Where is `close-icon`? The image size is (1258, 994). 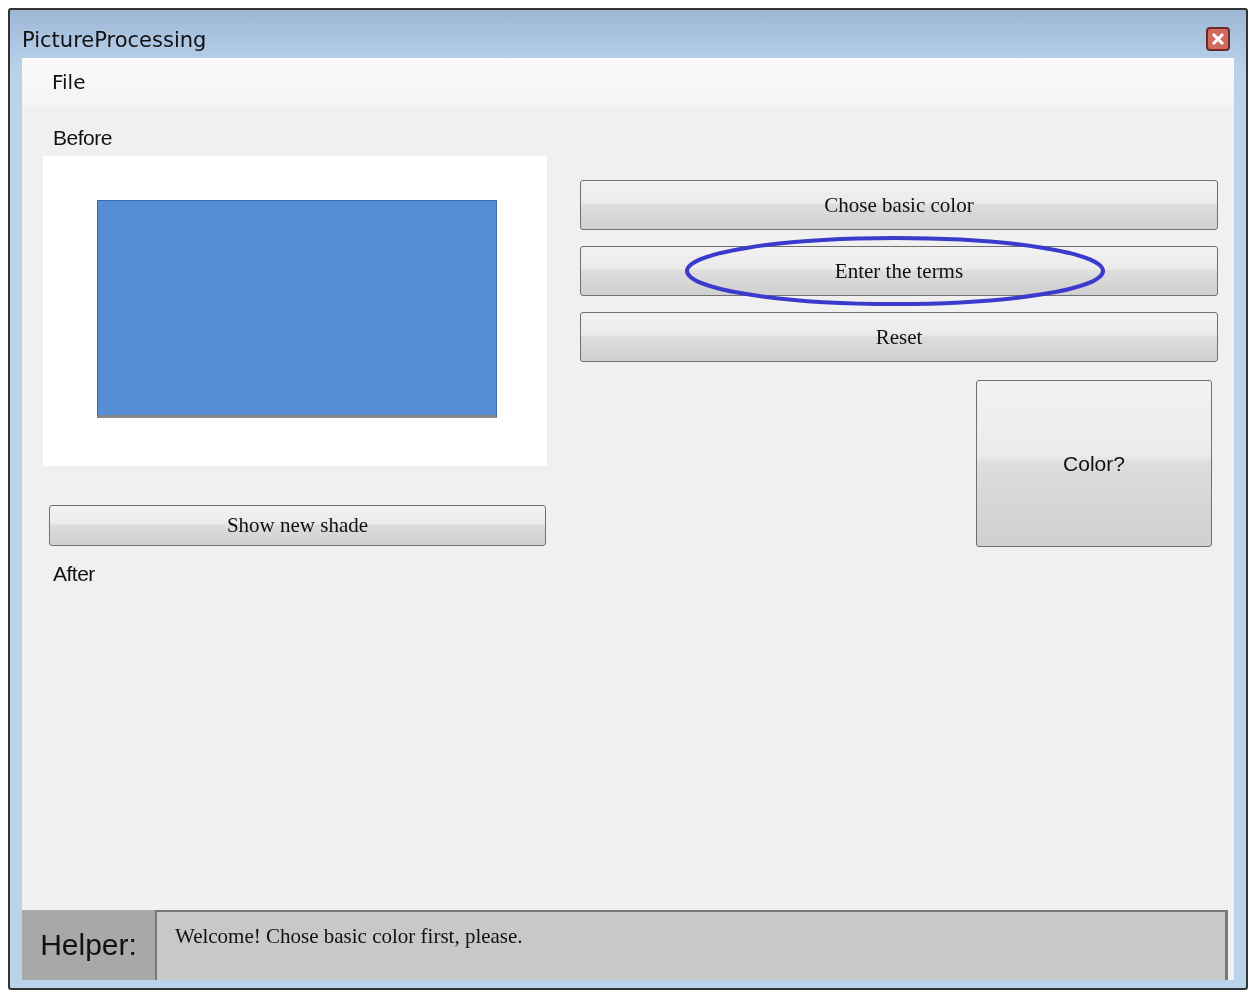
close-icon is located at coordinates (1218, 39).